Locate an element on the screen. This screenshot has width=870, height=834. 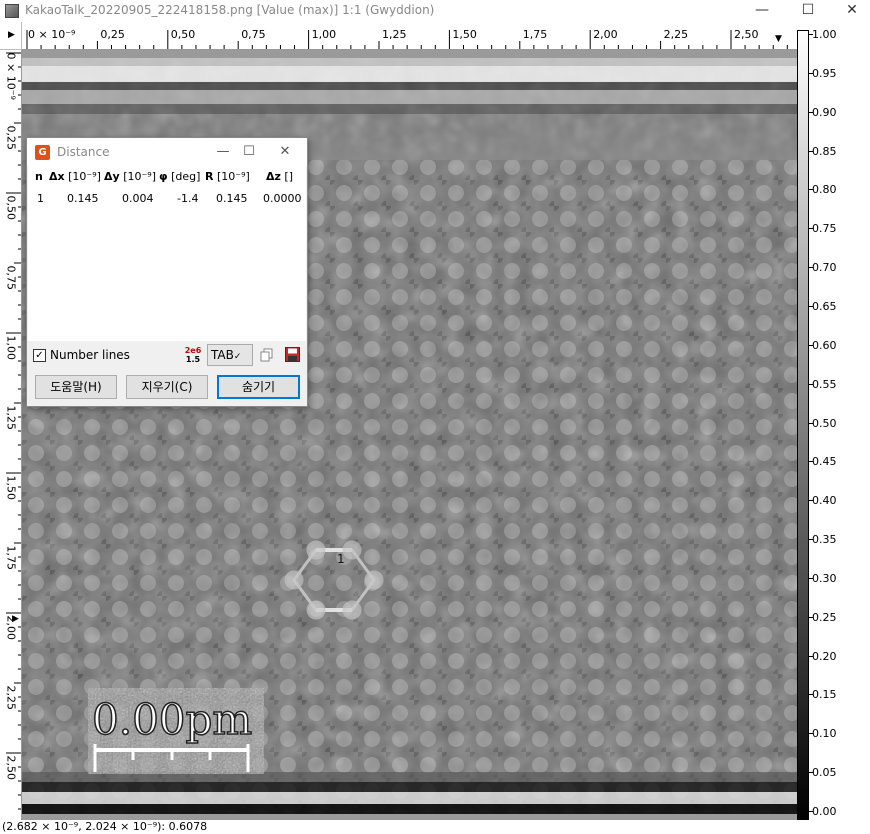
col-r: R [10⁻⁹] is located at coordinates (227, 176).